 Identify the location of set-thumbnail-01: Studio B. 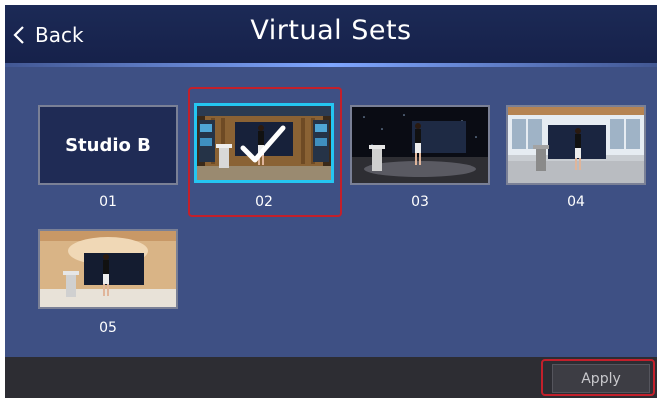
(108, 145).